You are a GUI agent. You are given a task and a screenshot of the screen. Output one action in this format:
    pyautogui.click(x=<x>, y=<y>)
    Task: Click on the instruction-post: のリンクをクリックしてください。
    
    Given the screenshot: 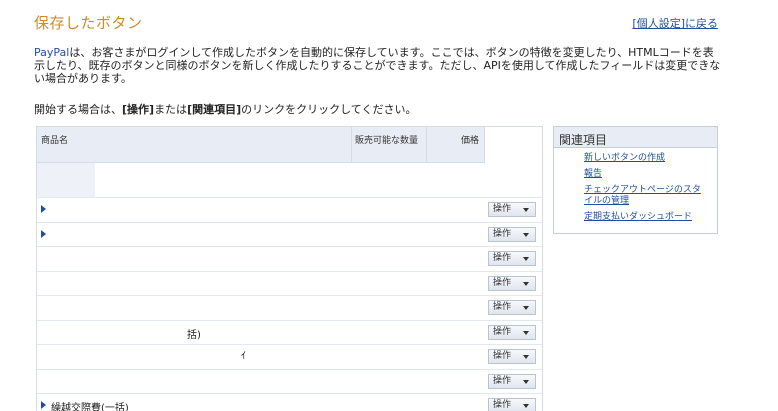 What is the action you would take?
    pyautogui.click(x=329, y=109)
    